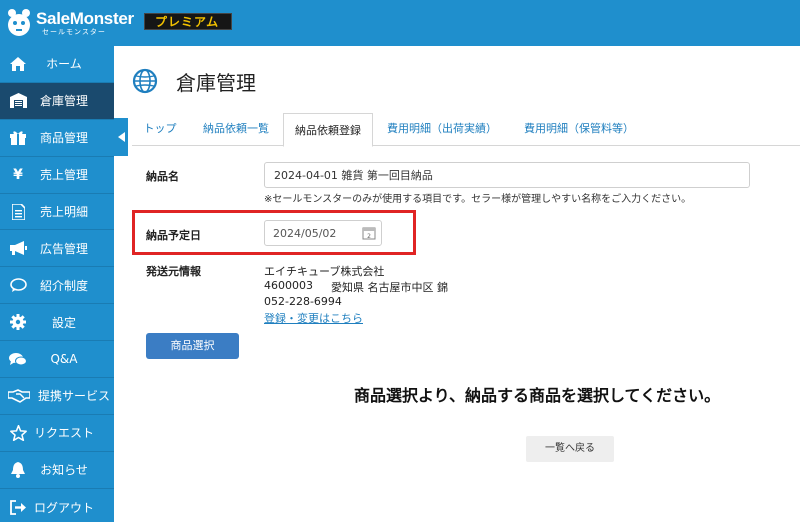  What do you see at coordinates (389, 287) in the screenshot?
I see `sender-address: 愛知県 名古屋市中区 錦` at bounding box center [389, 287].